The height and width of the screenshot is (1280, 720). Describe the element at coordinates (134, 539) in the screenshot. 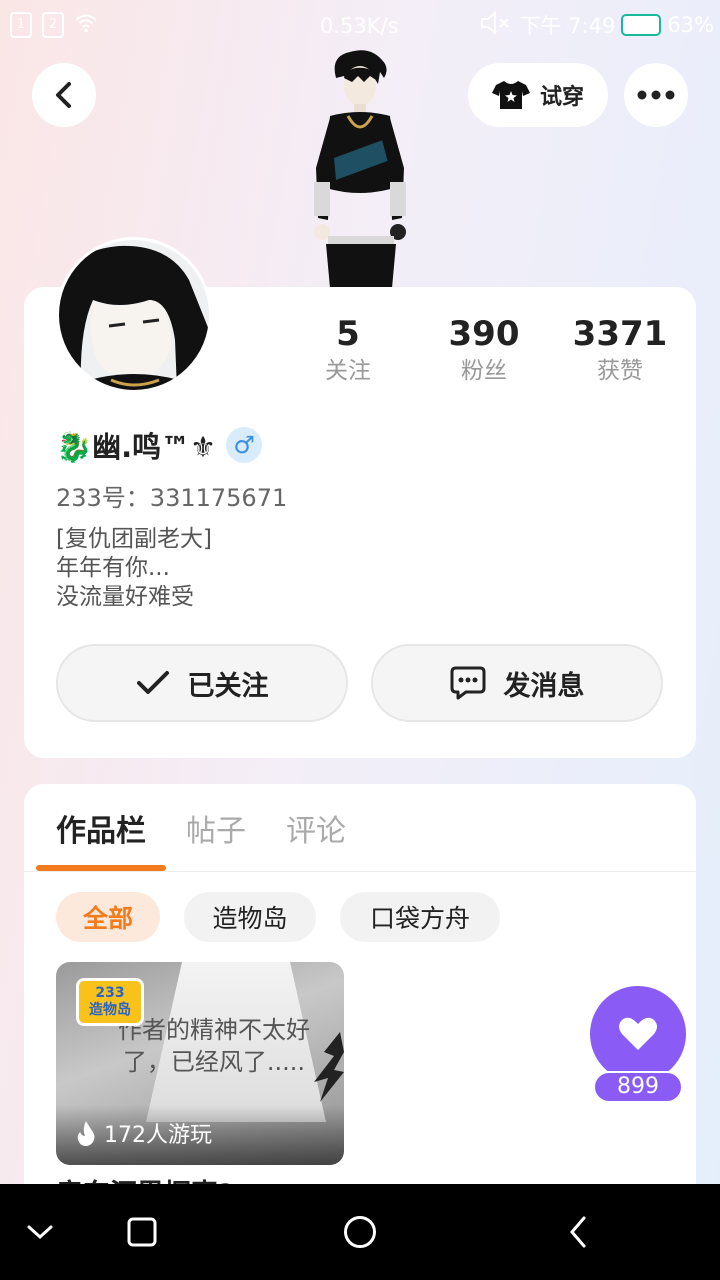

I see `bio-line: [复仇团副老大]` at that location.